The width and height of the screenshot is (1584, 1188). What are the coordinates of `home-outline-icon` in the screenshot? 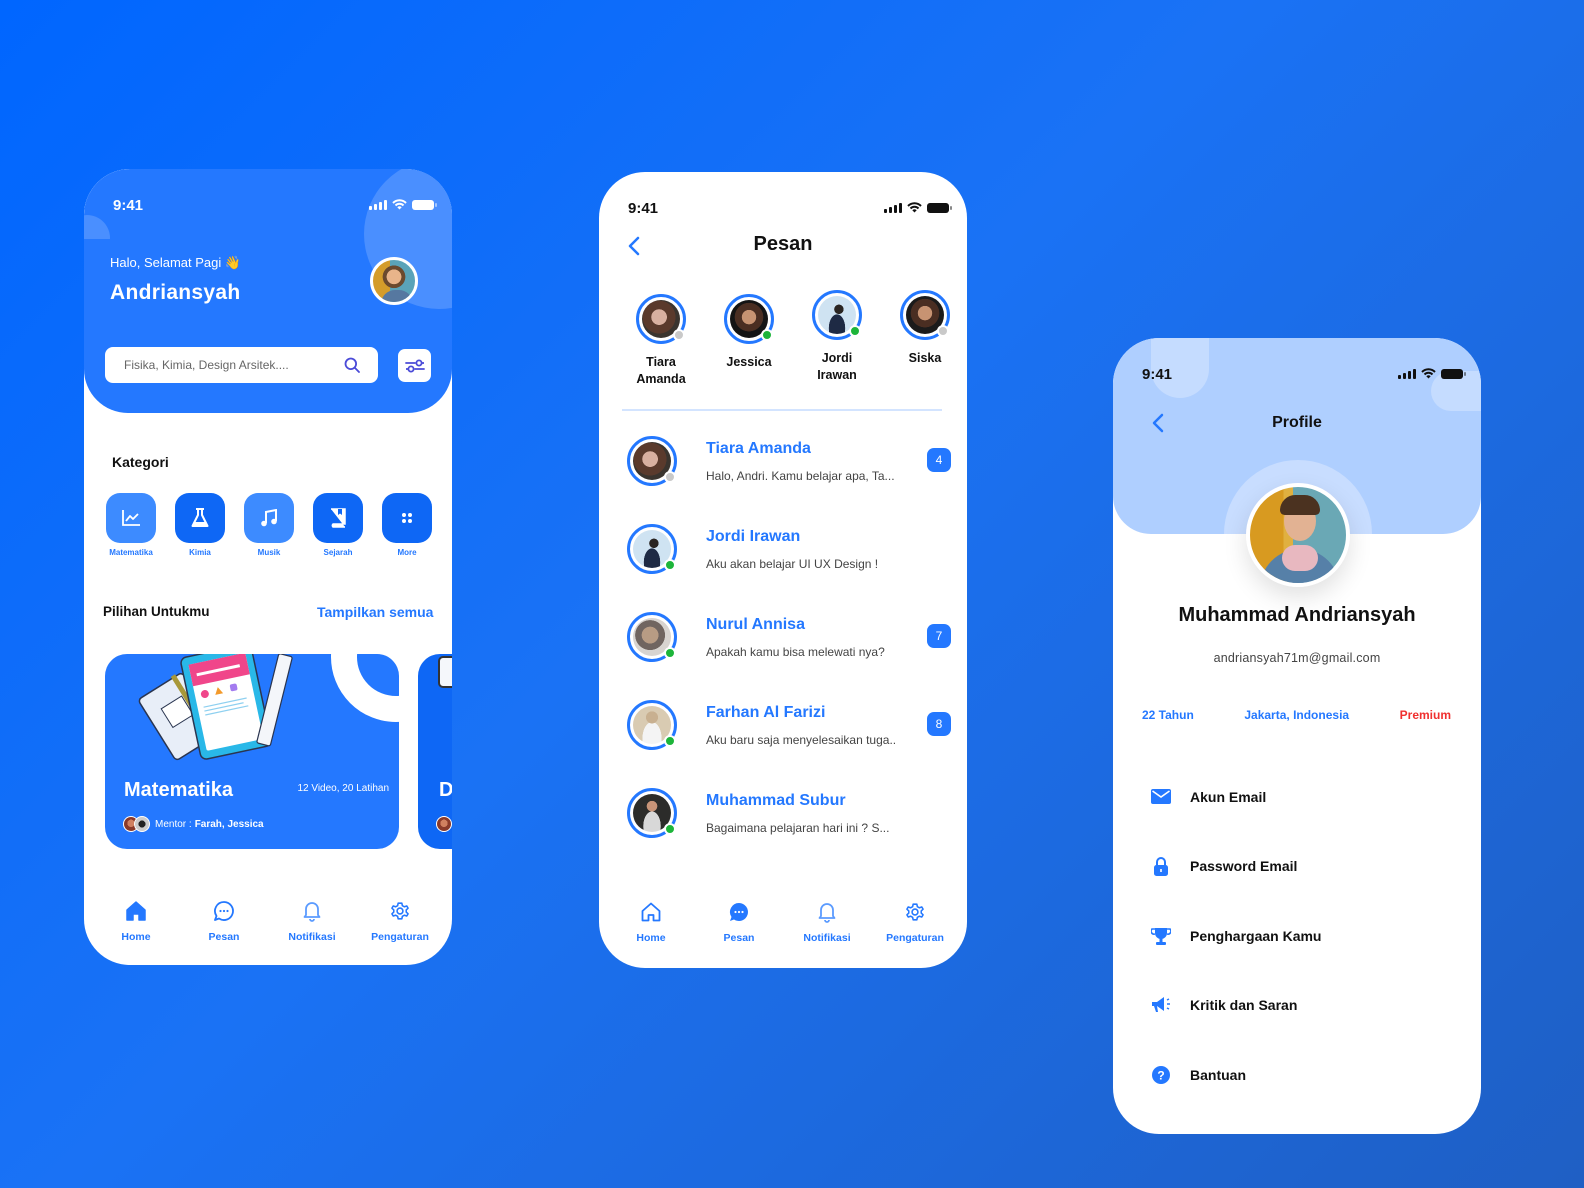 It's located at (651, 912).